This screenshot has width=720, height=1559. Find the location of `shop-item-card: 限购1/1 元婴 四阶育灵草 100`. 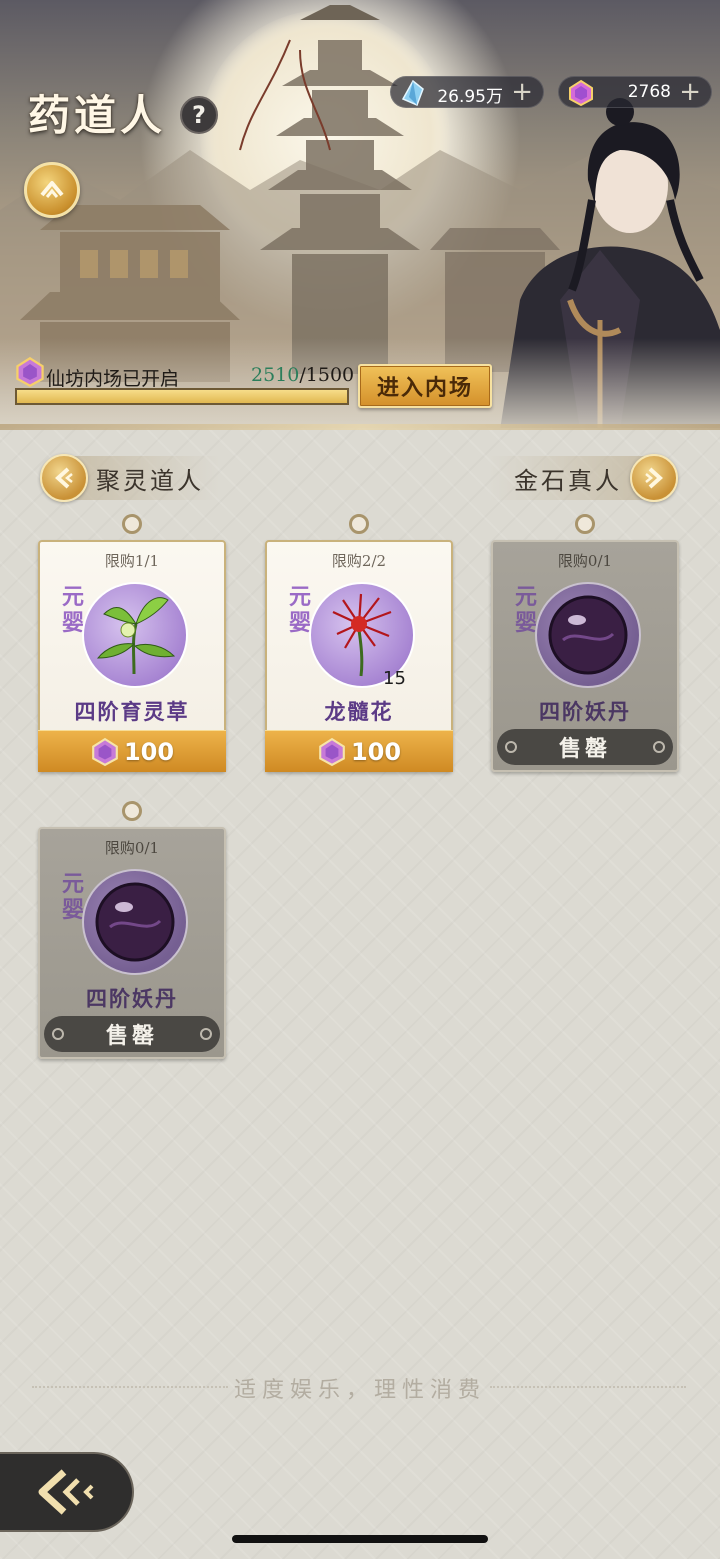

shop-item-card: 限购1/1 元婴 四阶育灵草 100 is located at coordinates (132, 643).